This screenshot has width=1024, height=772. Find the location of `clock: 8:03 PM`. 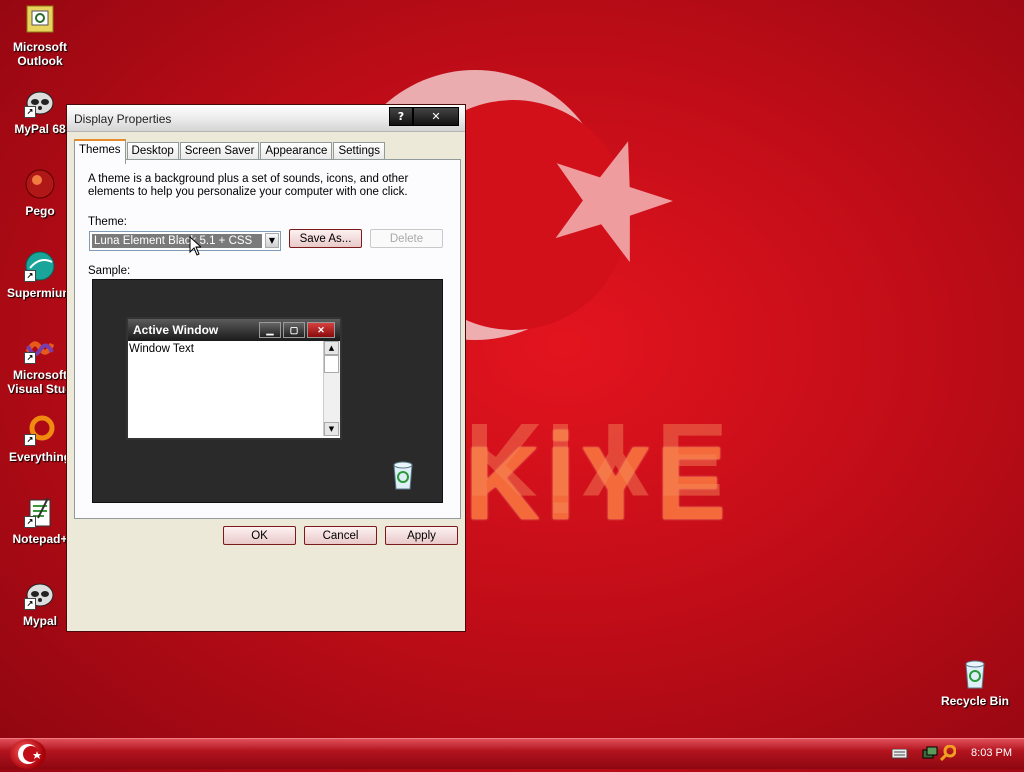

clock: 8:03 PM is located at coordinates (991, 753).